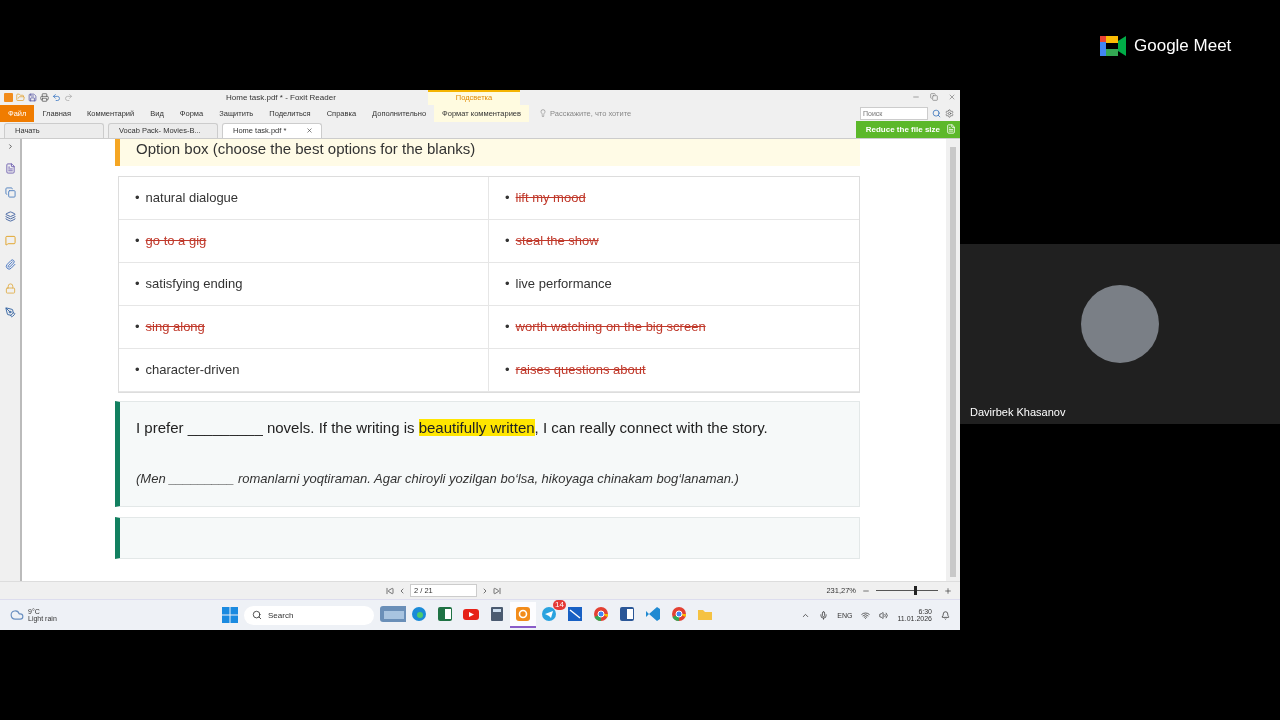 This screenshot has width=1280, height=720. What do you see at coordinates (10, 312) in the screenshot?
I see `signature-icon` at bounding box center [10, 312].